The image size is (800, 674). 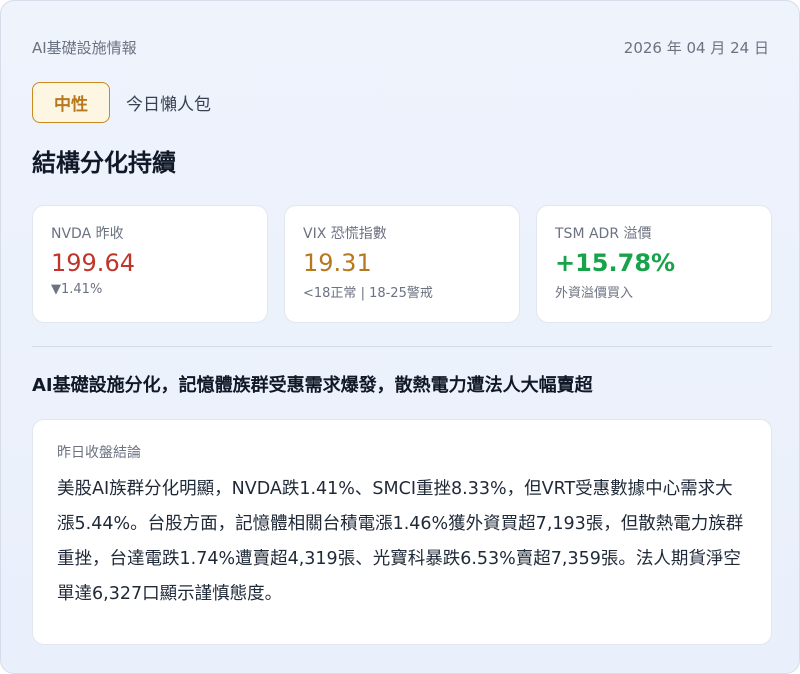 I want to click on metric-card-vix: VIX 恐慌指數 19.31 <18正常 | 18-25警戒, so click(x=402, y=264).